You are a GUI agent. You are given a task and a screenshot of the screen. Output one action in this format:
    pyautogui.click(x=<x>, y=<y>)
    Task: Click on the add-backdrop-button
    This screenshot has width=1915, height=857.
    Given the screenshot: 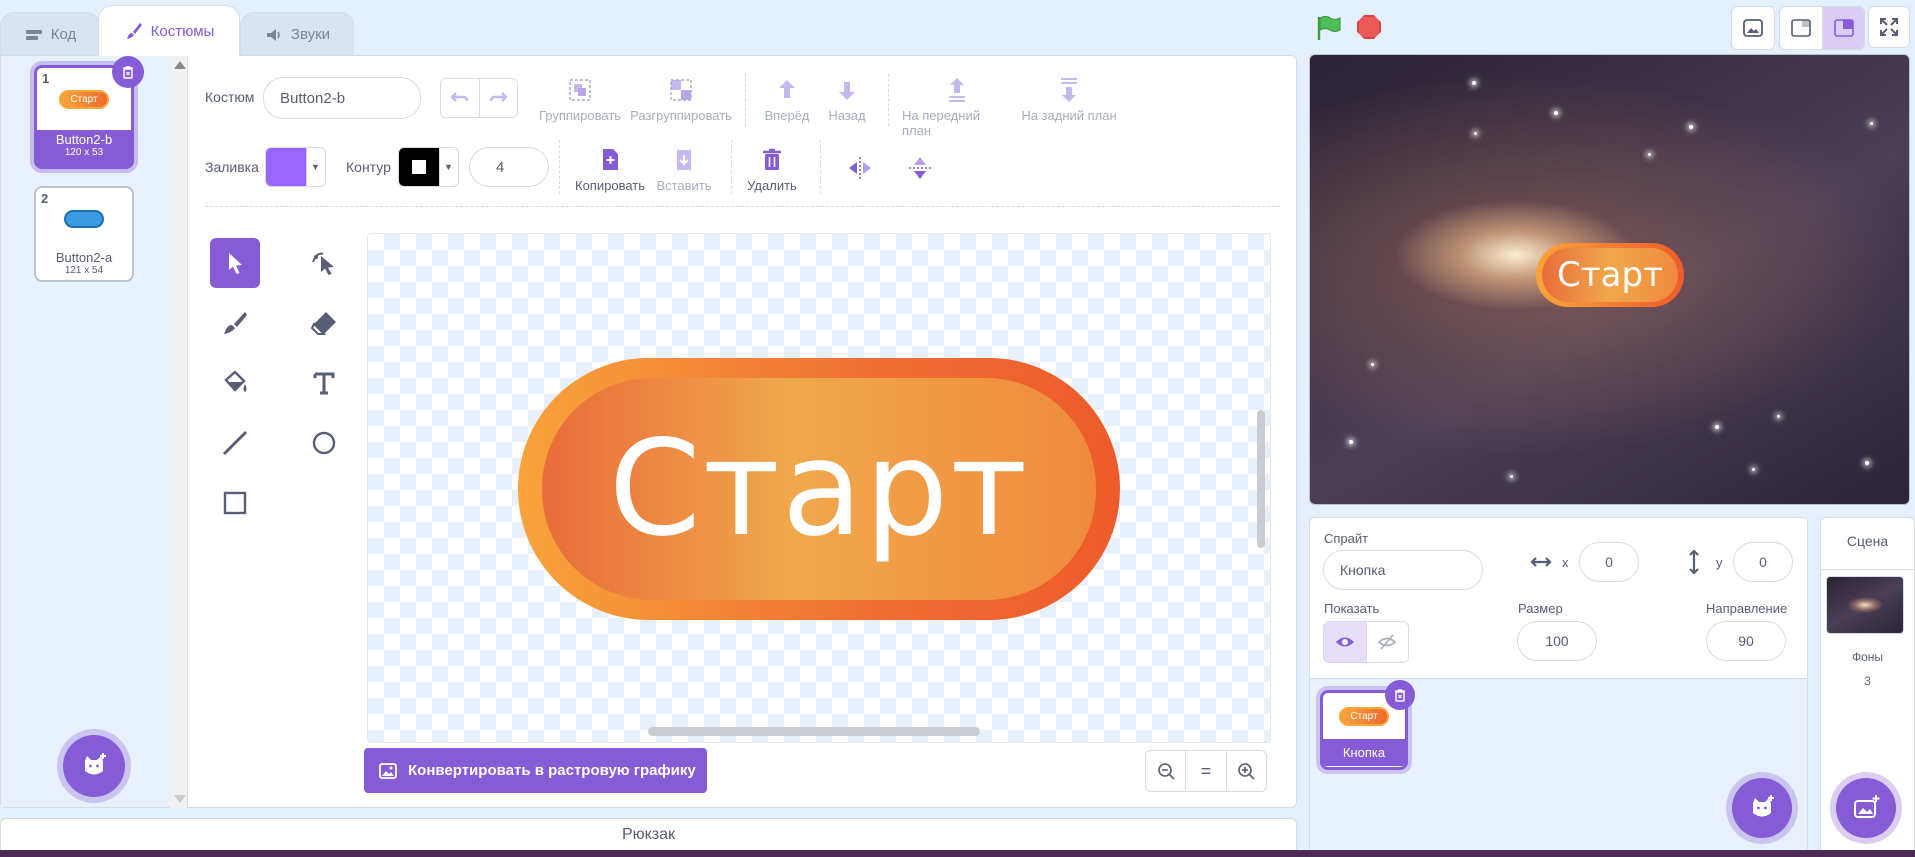 What is the action you would take?
    pyautogui.click(x=1866, y=808)
    